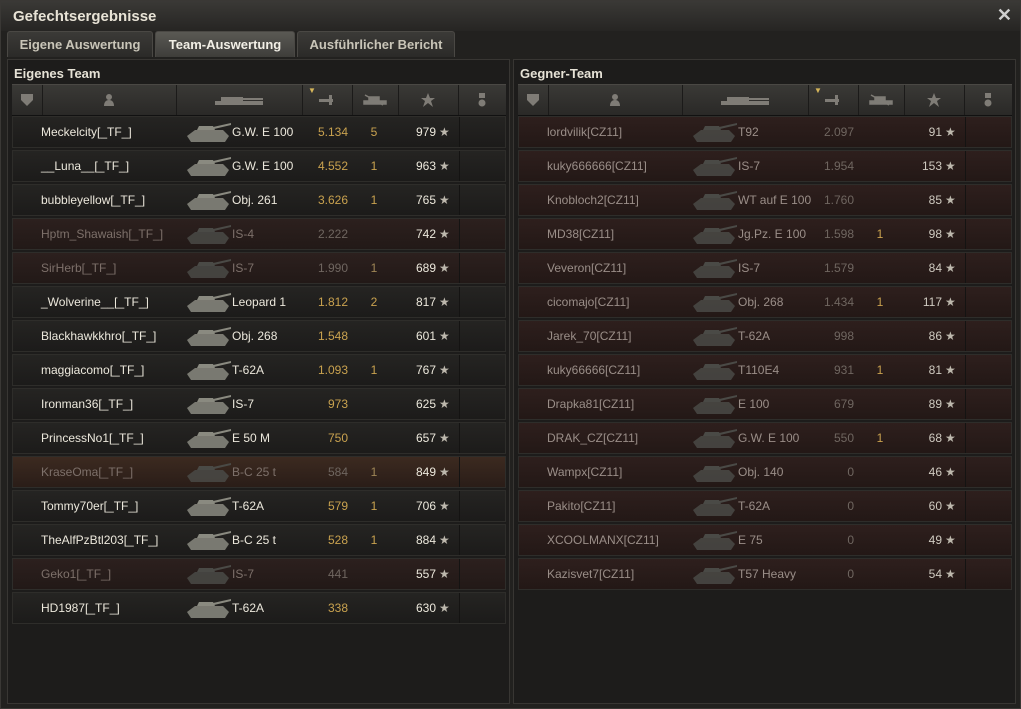 The width and height of the screenshot is (1021, 709). What do you see at coordinates (838, 200) in the screenshot?
I see `damage-value: 1.760` at bounding box center [838, 200].